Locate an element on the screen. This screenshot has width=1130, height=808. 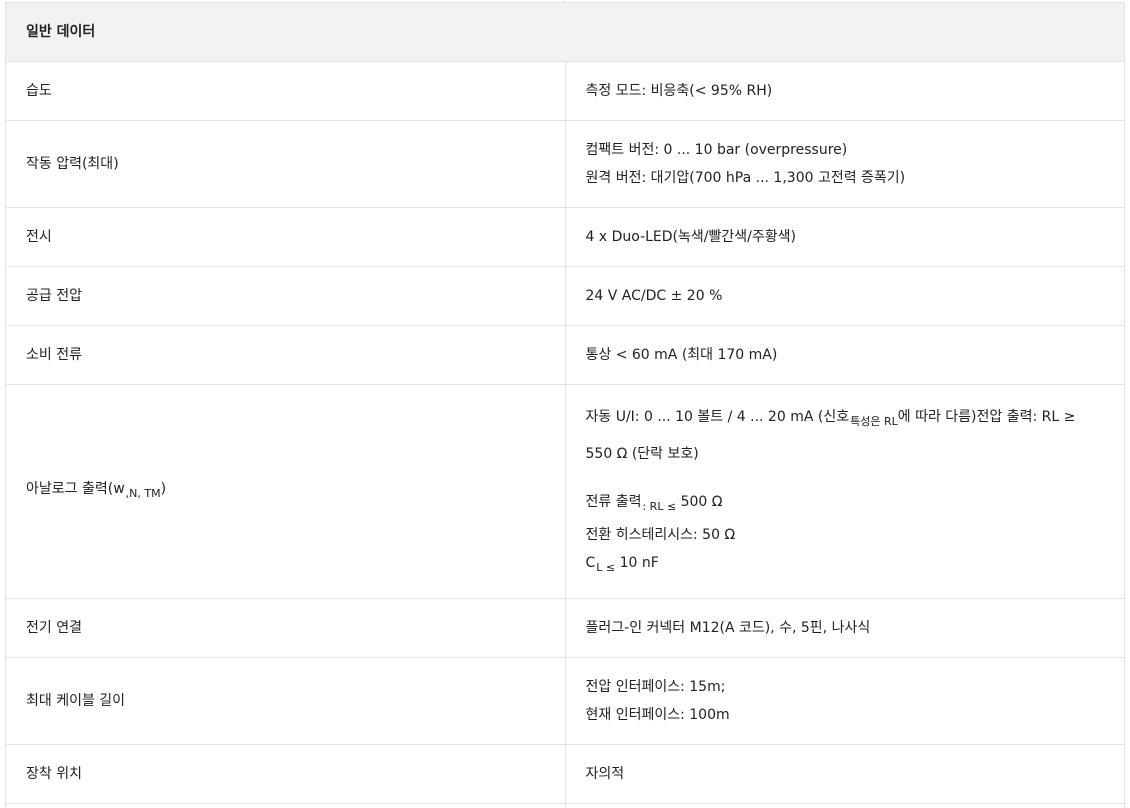
value-line: 전압 인터페이스: 15m; is located at coordinates (655, 687).